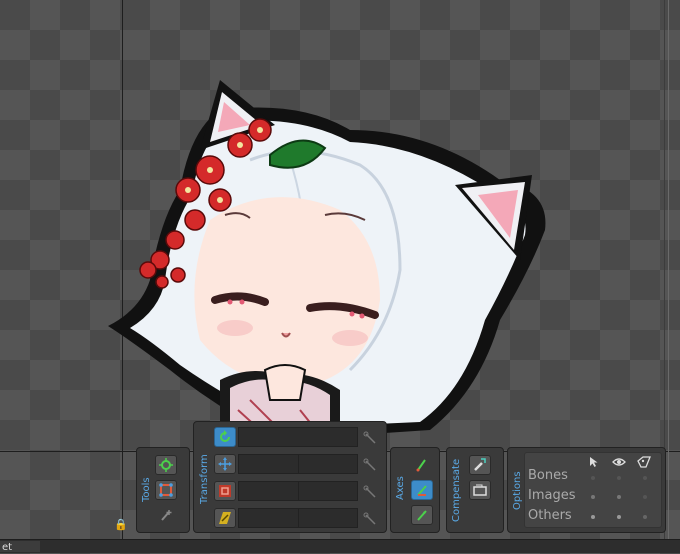 This screenshot has height=554, width=680. What do you see at coordinates (121, 524) in the screenshot?
I see `lock-icon: 🔒` at bounding box center [121, 524].